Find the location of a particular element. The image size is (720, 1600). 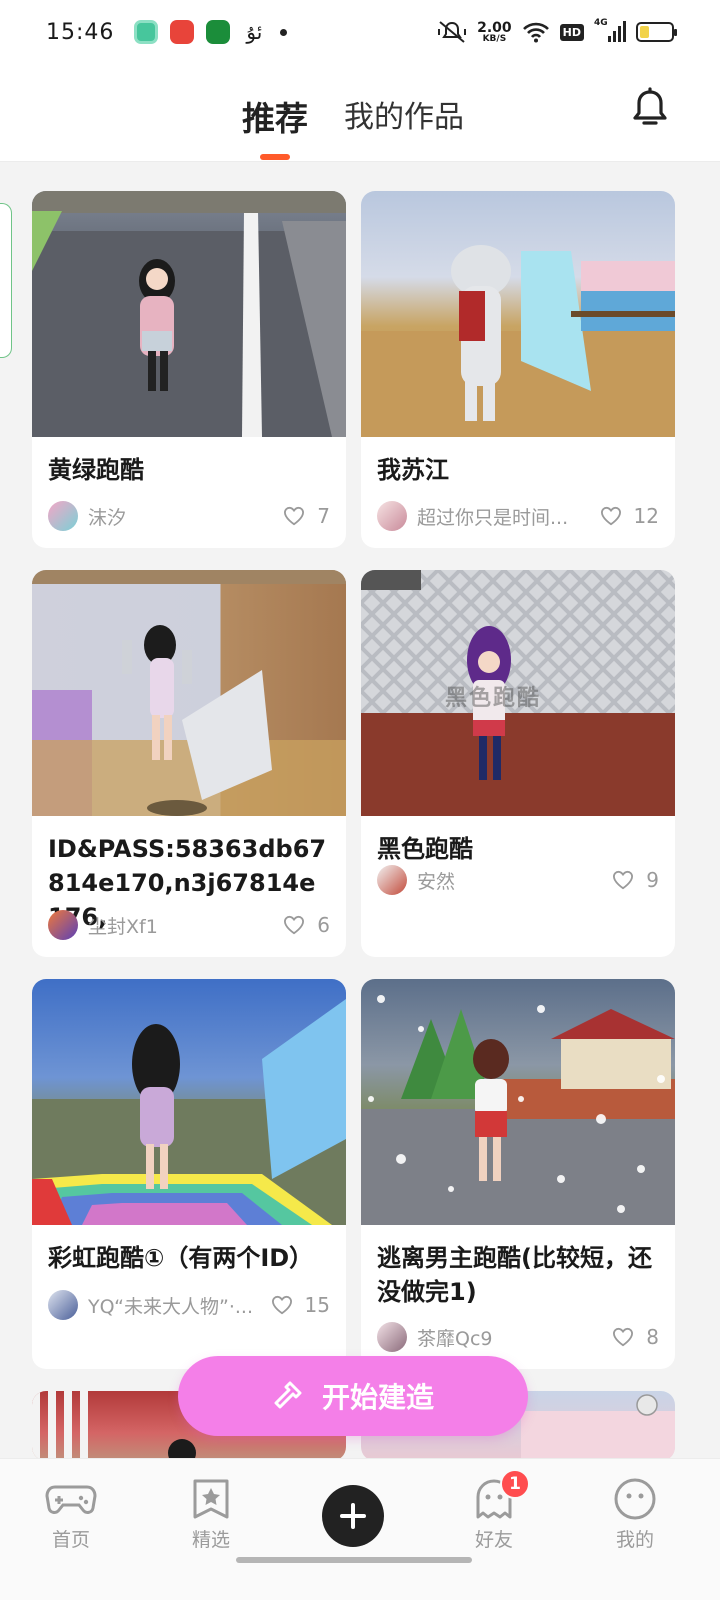

create-button is located at coordinates (353, 1516).